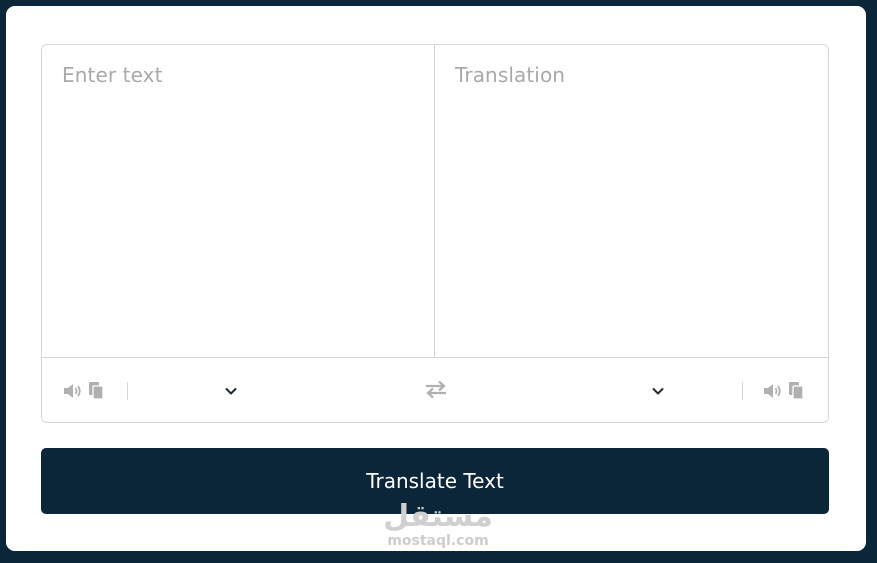 The image size is (877, 563). Describe the element at coordinates (617, 391) in the screenshot. I see `target-language-select` at that location.